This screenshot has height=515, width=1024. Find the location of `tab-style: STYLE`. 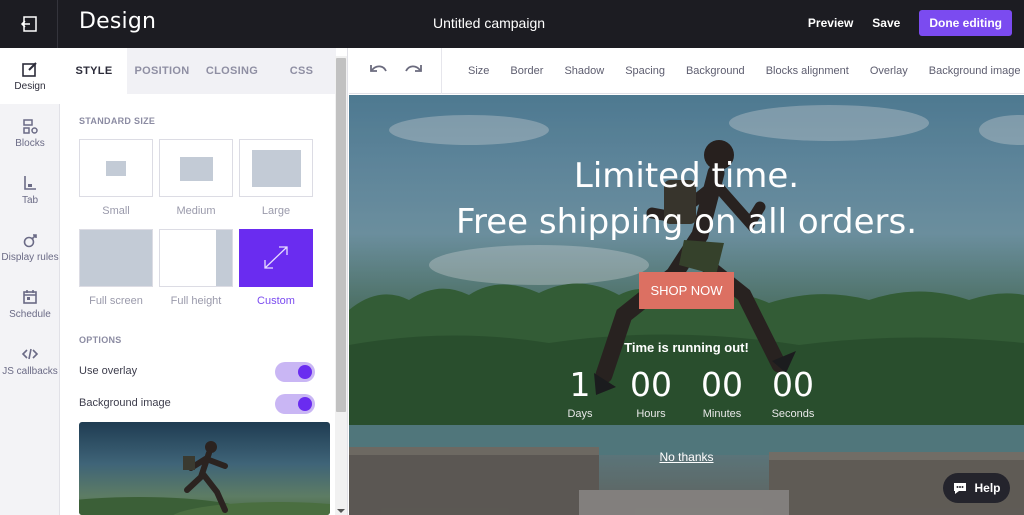

tab-style: STYLE is located at coordinates (94, 71).